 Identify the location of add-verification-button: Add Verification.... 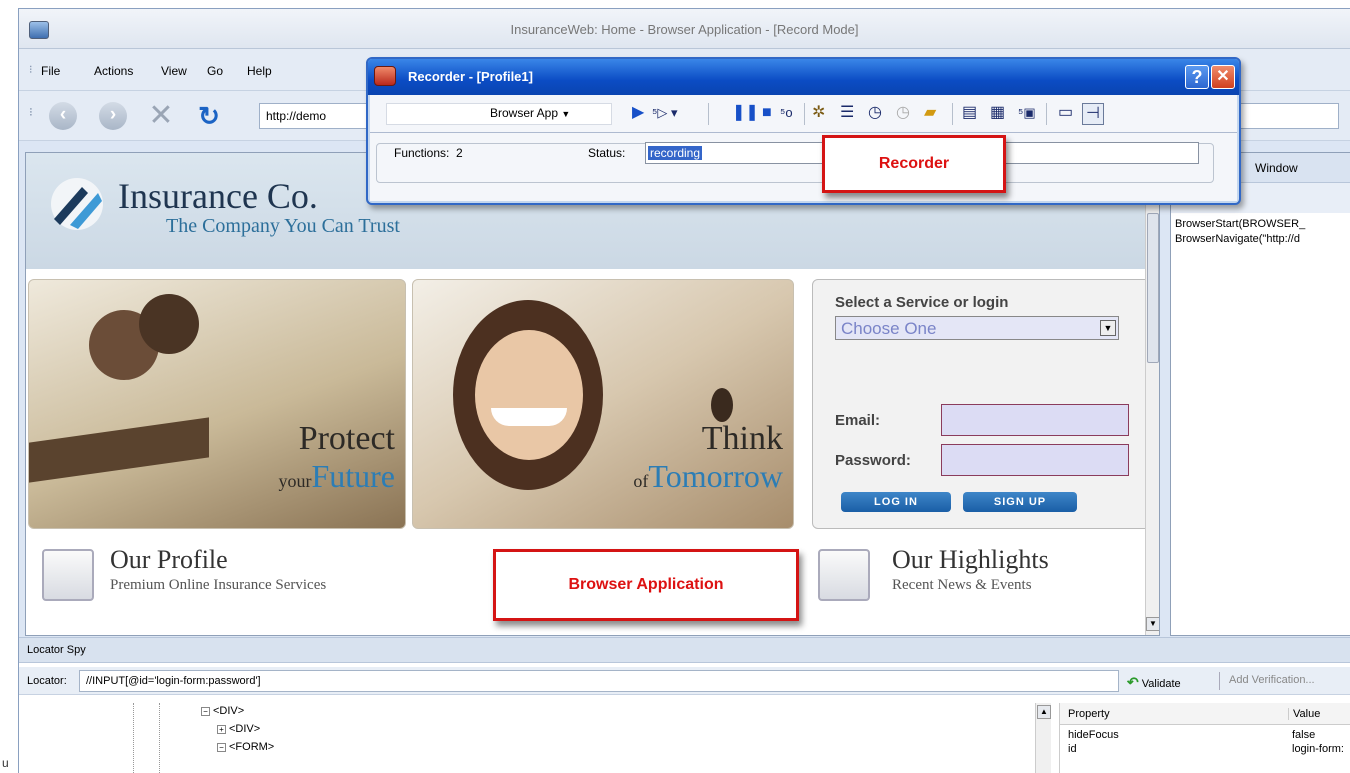
(1272, 680).